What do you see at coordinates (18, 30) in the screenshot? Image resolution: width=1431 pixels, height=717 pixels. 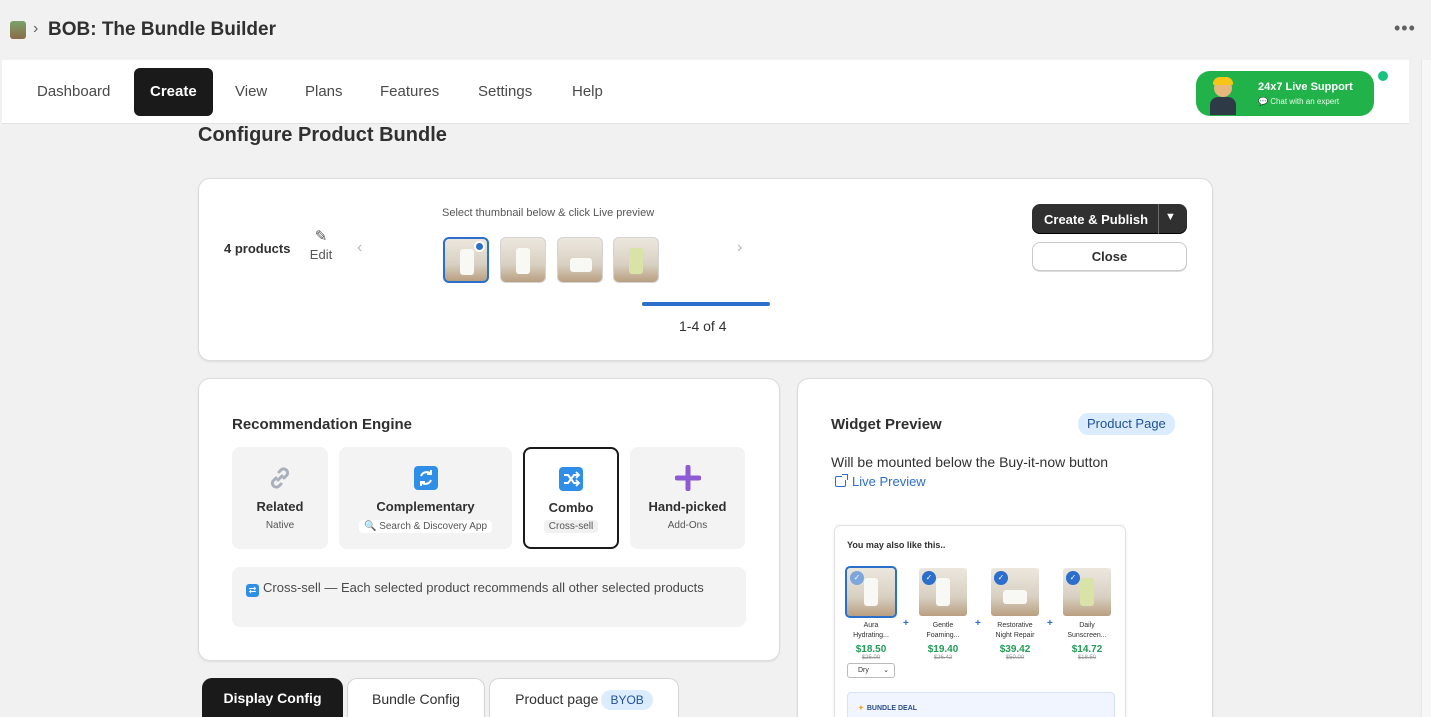 I see `app-logo-icon` at bounding box center [18, 30].